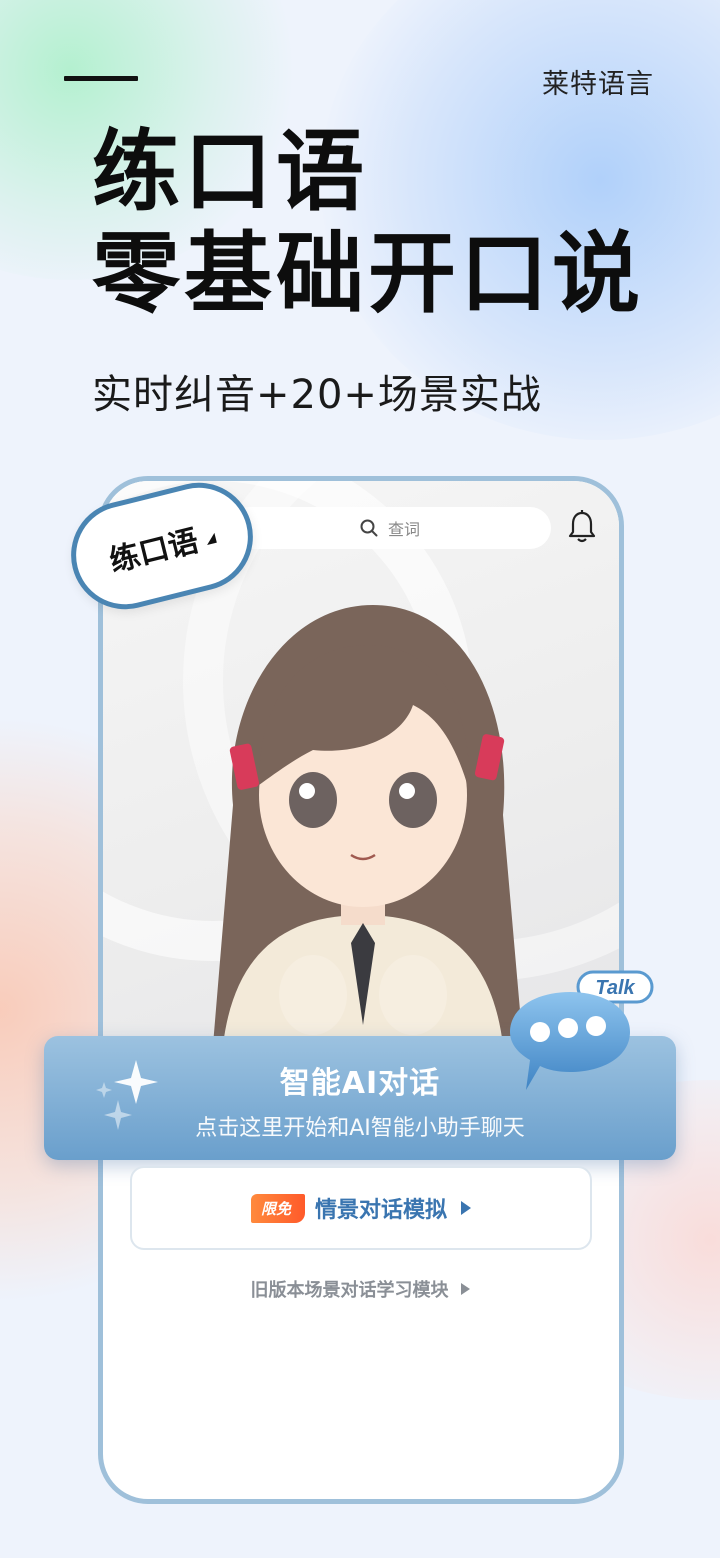 Image resolution: width=720 pixels, height=1558 pixels. What do you see at coordinates (317, 395) in the screenshot?
I see `subheadline: 实时纠音+20+场景实战` at bounding box center [317, 395].